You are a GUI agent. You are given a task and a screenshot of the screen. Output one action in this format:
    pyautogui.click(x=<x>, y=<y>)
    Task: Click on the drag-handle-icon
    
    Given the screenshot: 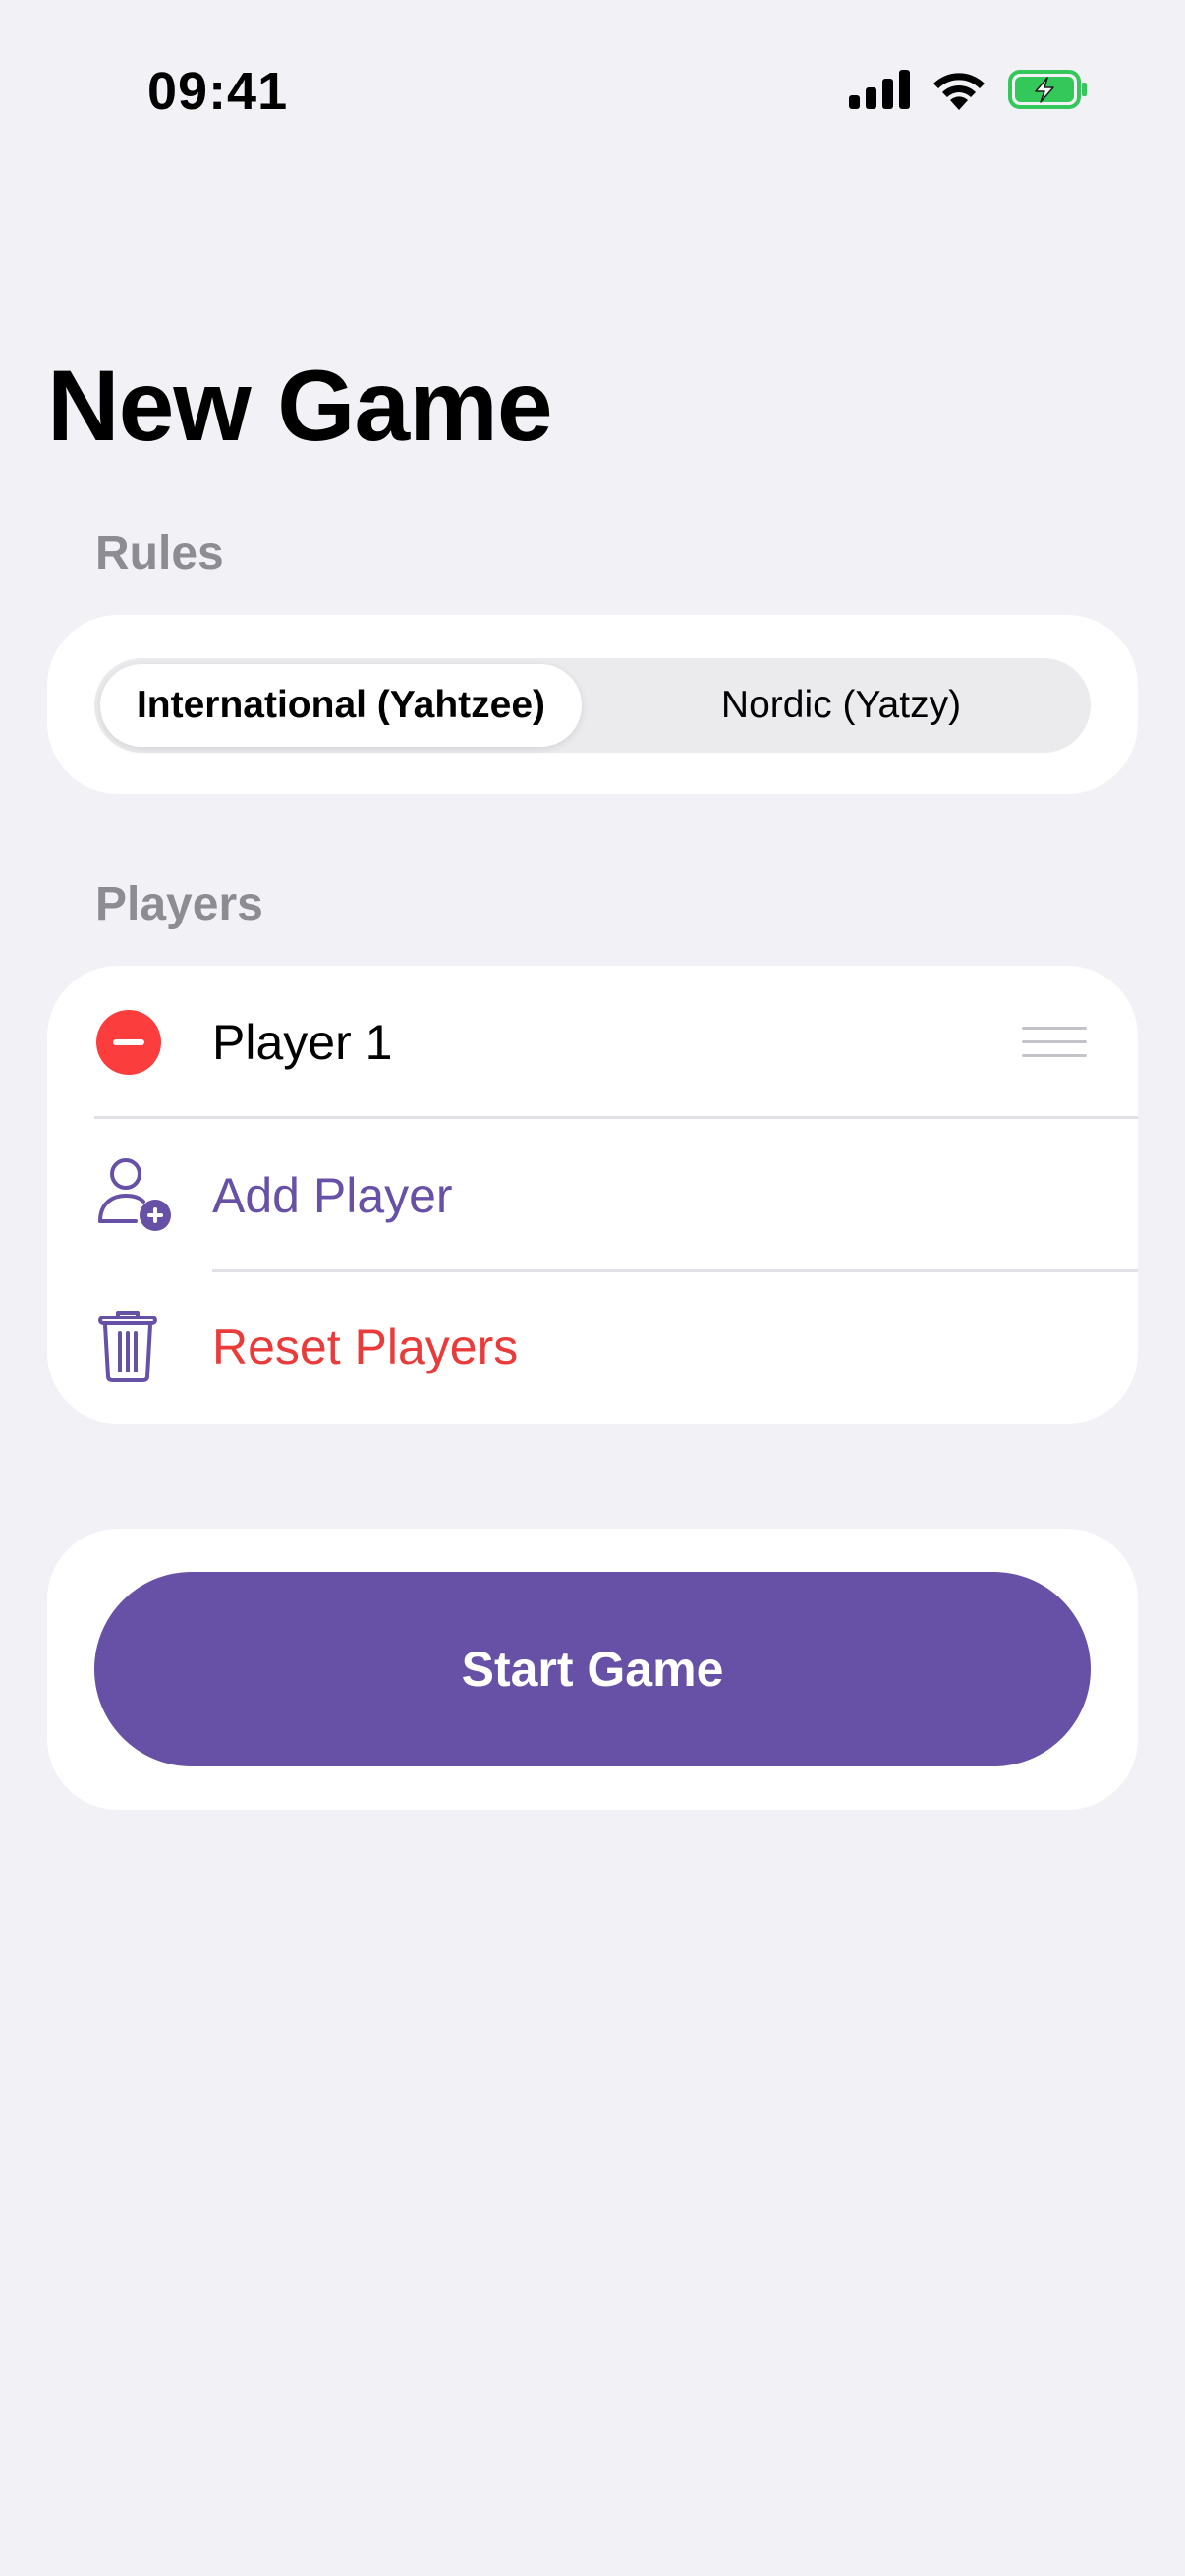 What is the action you would take?
    pyautogui.click(x=1054, y=1045)
    